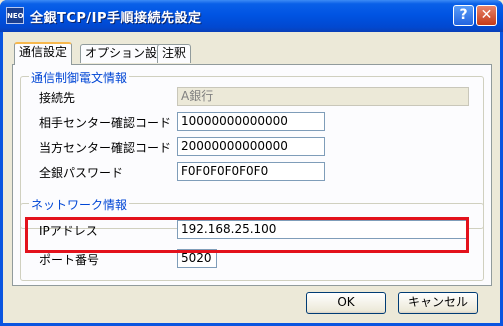 This screenshot has width=503, height=326. Describe the element at coordinates (43, 53) in the screenshot. I see `tab-communication-settings: 通信設定` at that location.